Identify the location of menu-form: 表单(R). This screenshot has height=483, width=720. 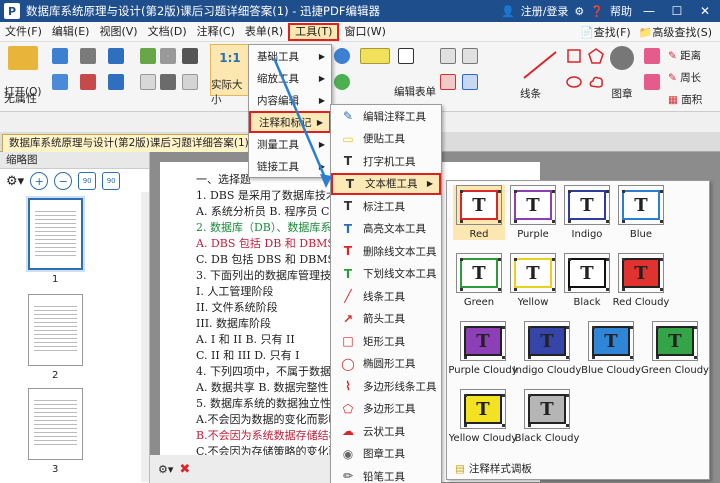
(264, 32).